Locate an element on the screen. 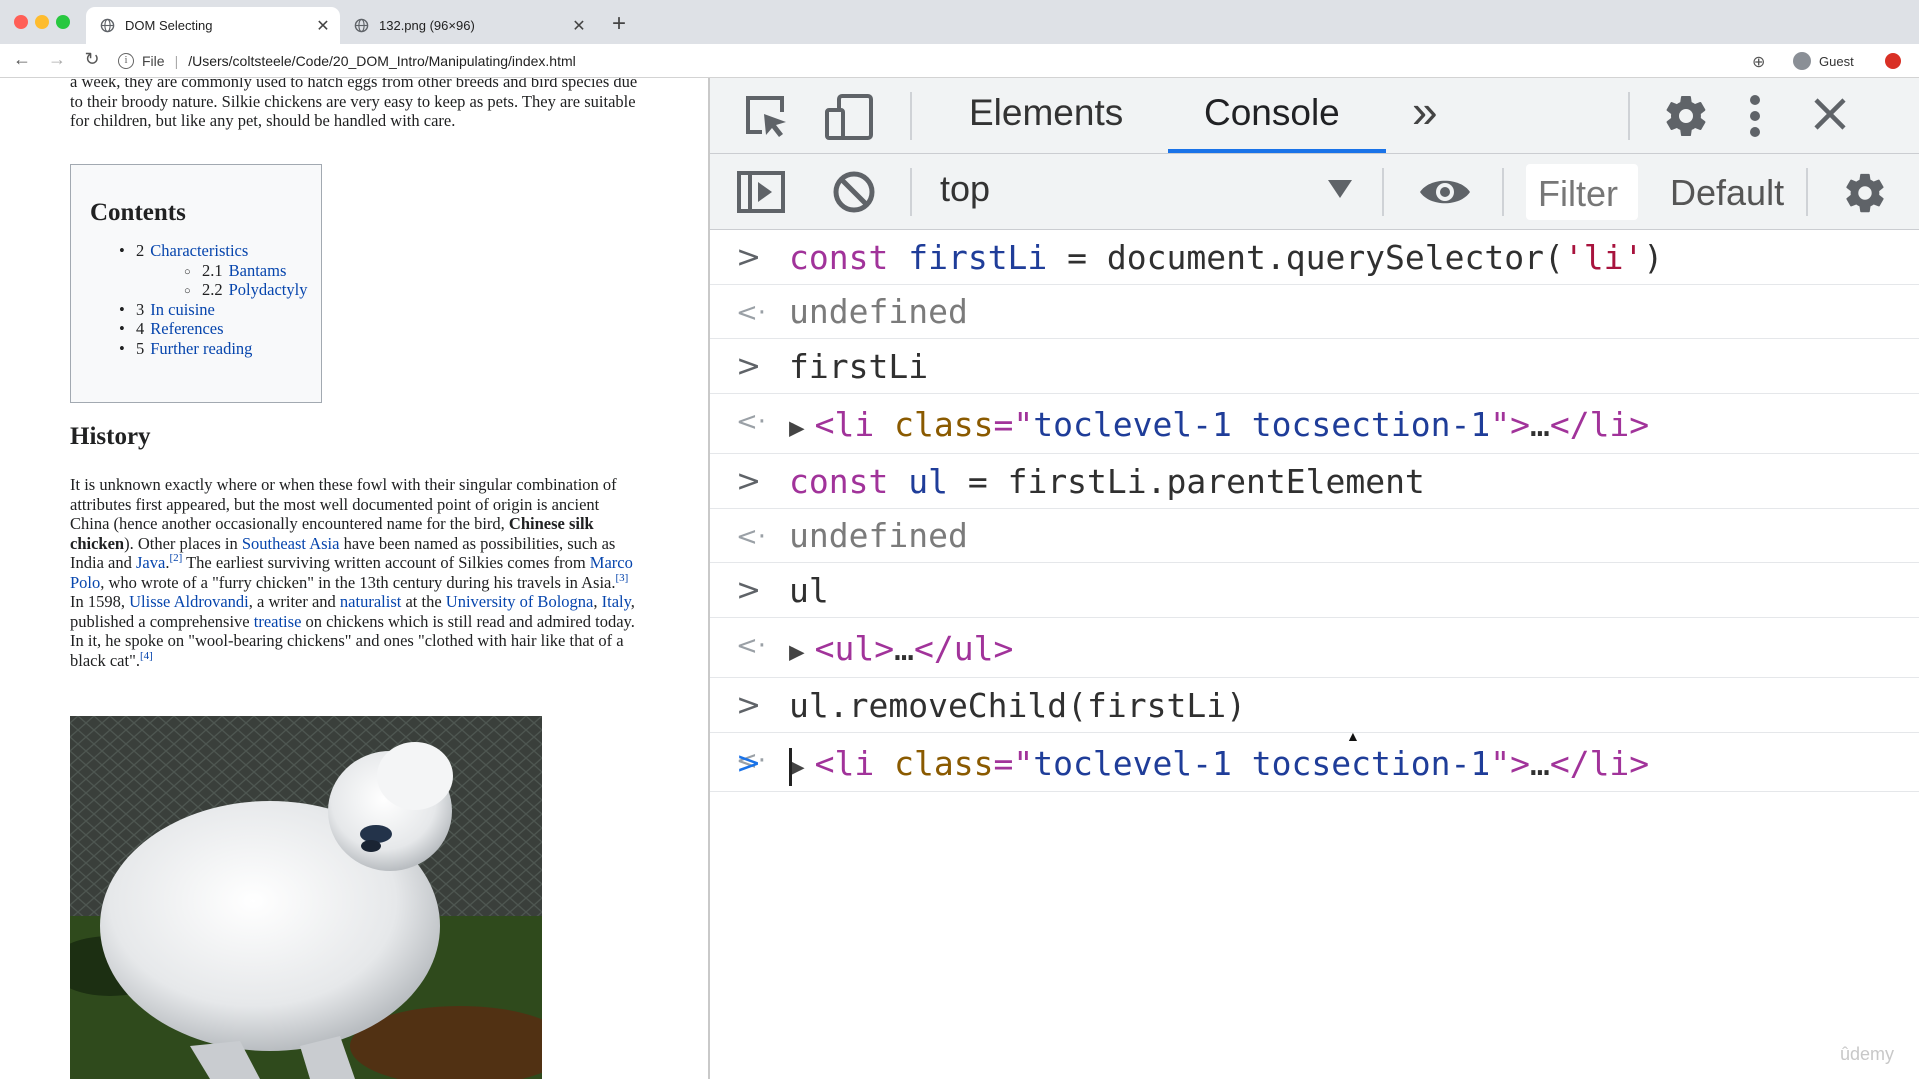 Image resolution: width=1919 pixels, height=1079 pixels. toc-item: 4References is located at coordinates (205, 329).